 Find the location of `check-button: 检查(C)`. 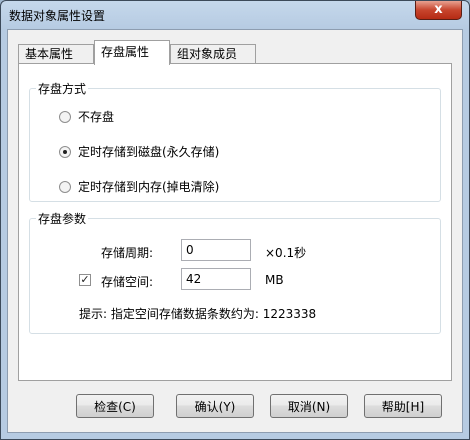

check-button: 检查(C) is located at coordinates (115, 406).